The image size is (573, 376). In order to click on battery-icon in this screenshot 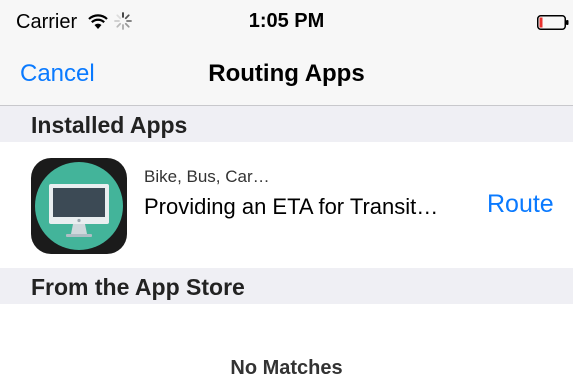, I will do `click(553, 22)`.